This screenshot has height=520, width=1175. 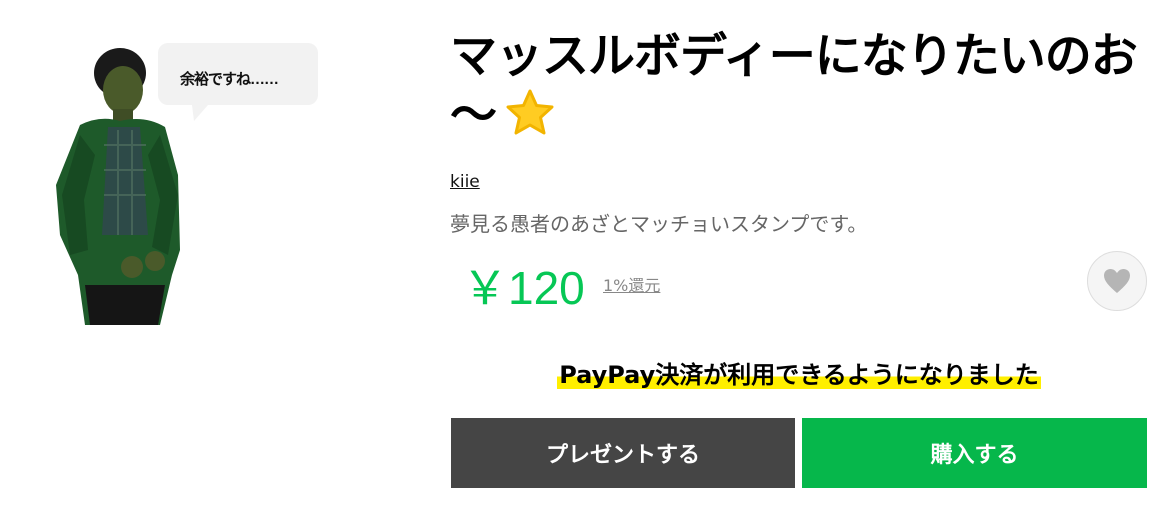 What do you see at coordinates (799, 375) in the screenshot?
I see `paypay-banner-text: PayPay決済が利用できるようになりました` at bounding box center [799, 375].